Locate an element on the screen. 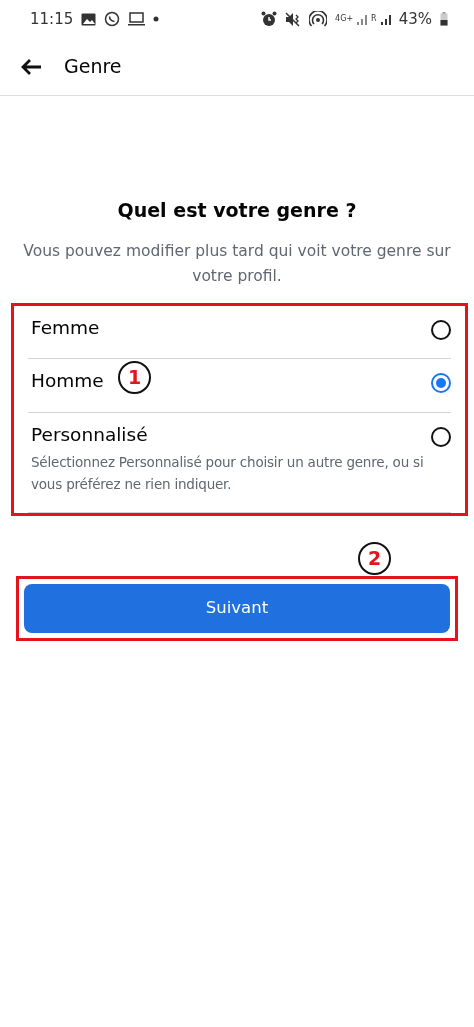 The image size is (474, 1027). chat-icon is located at coordinates (112, 19).